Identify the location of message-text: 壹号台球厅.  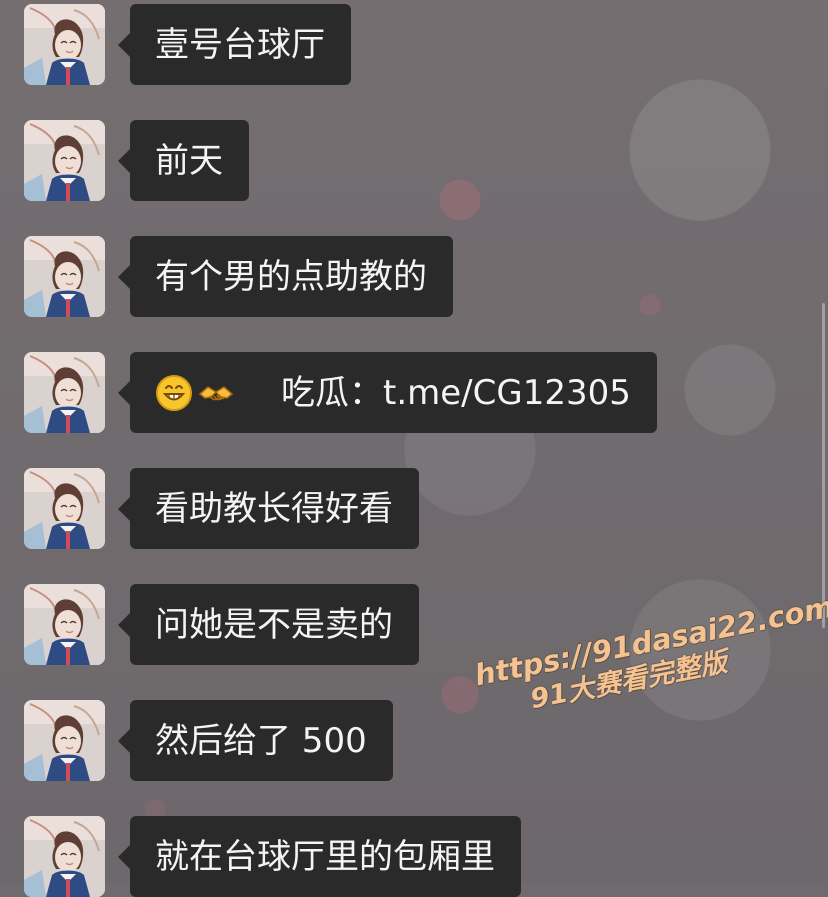
(240, 44).